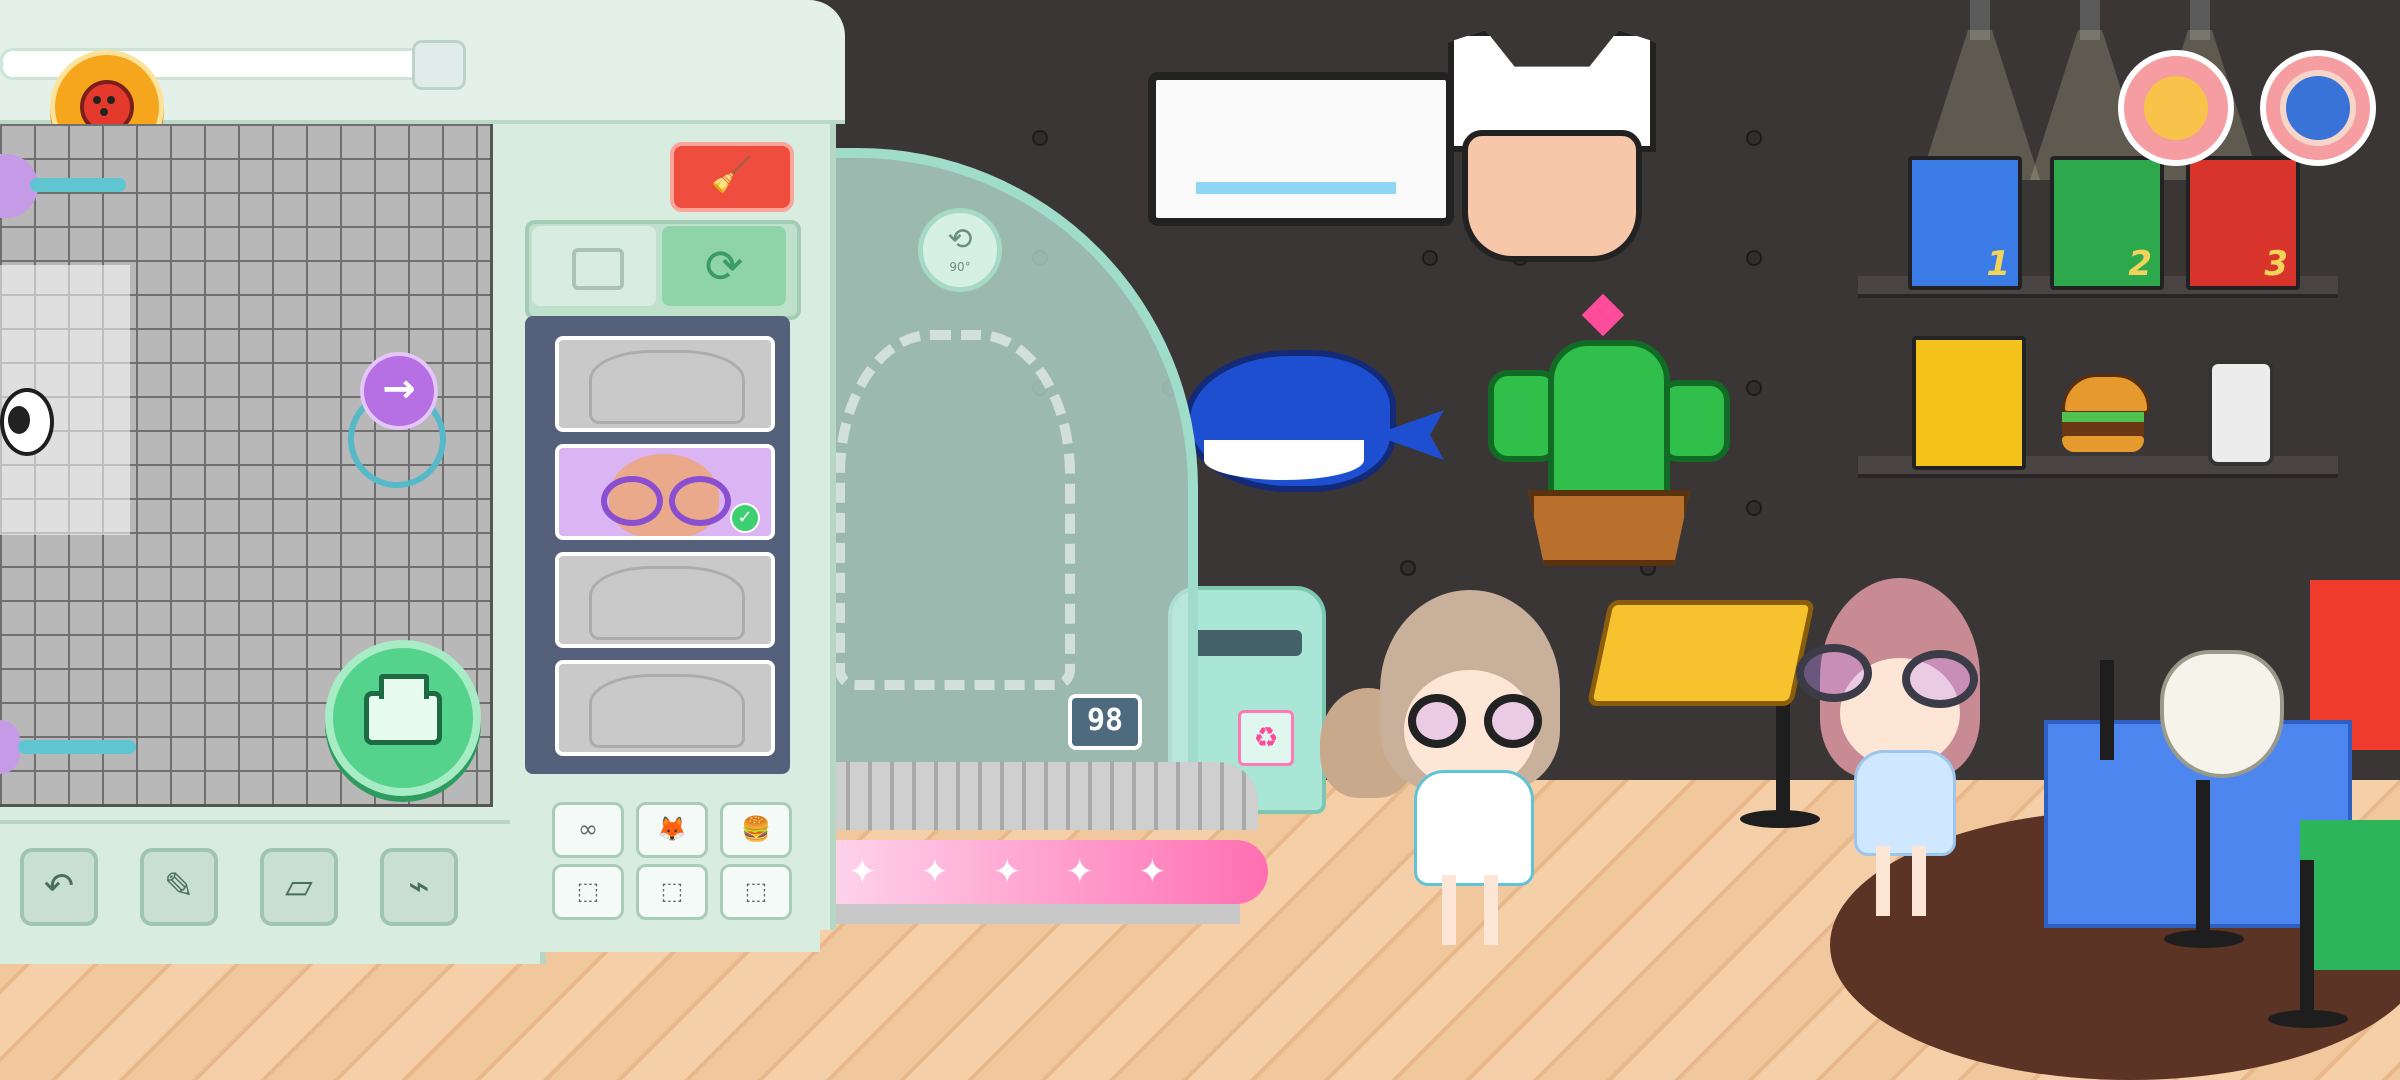 Image resolution: width=2400 pixels, height=1080 pixels. Describe the element at coordinates (588, 830) in the screenshot. I see `glasses-category-button: ∞` at that location.